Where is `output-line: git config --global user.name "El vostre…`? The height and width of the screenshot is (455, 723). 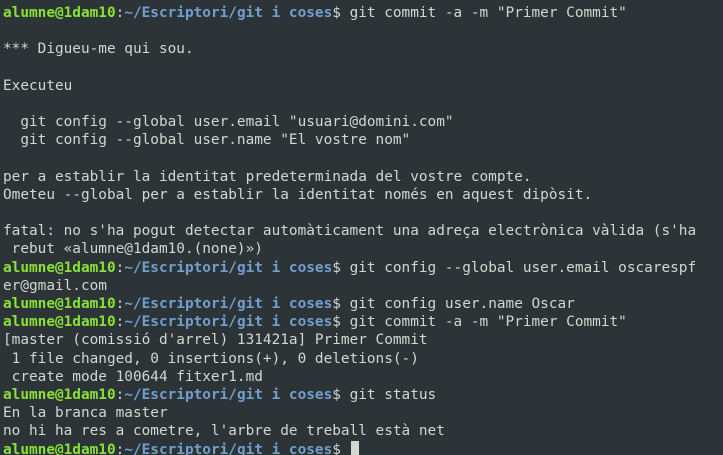 output-line: git config --global user.name "El vostre… is located at coordinates (207, 140).